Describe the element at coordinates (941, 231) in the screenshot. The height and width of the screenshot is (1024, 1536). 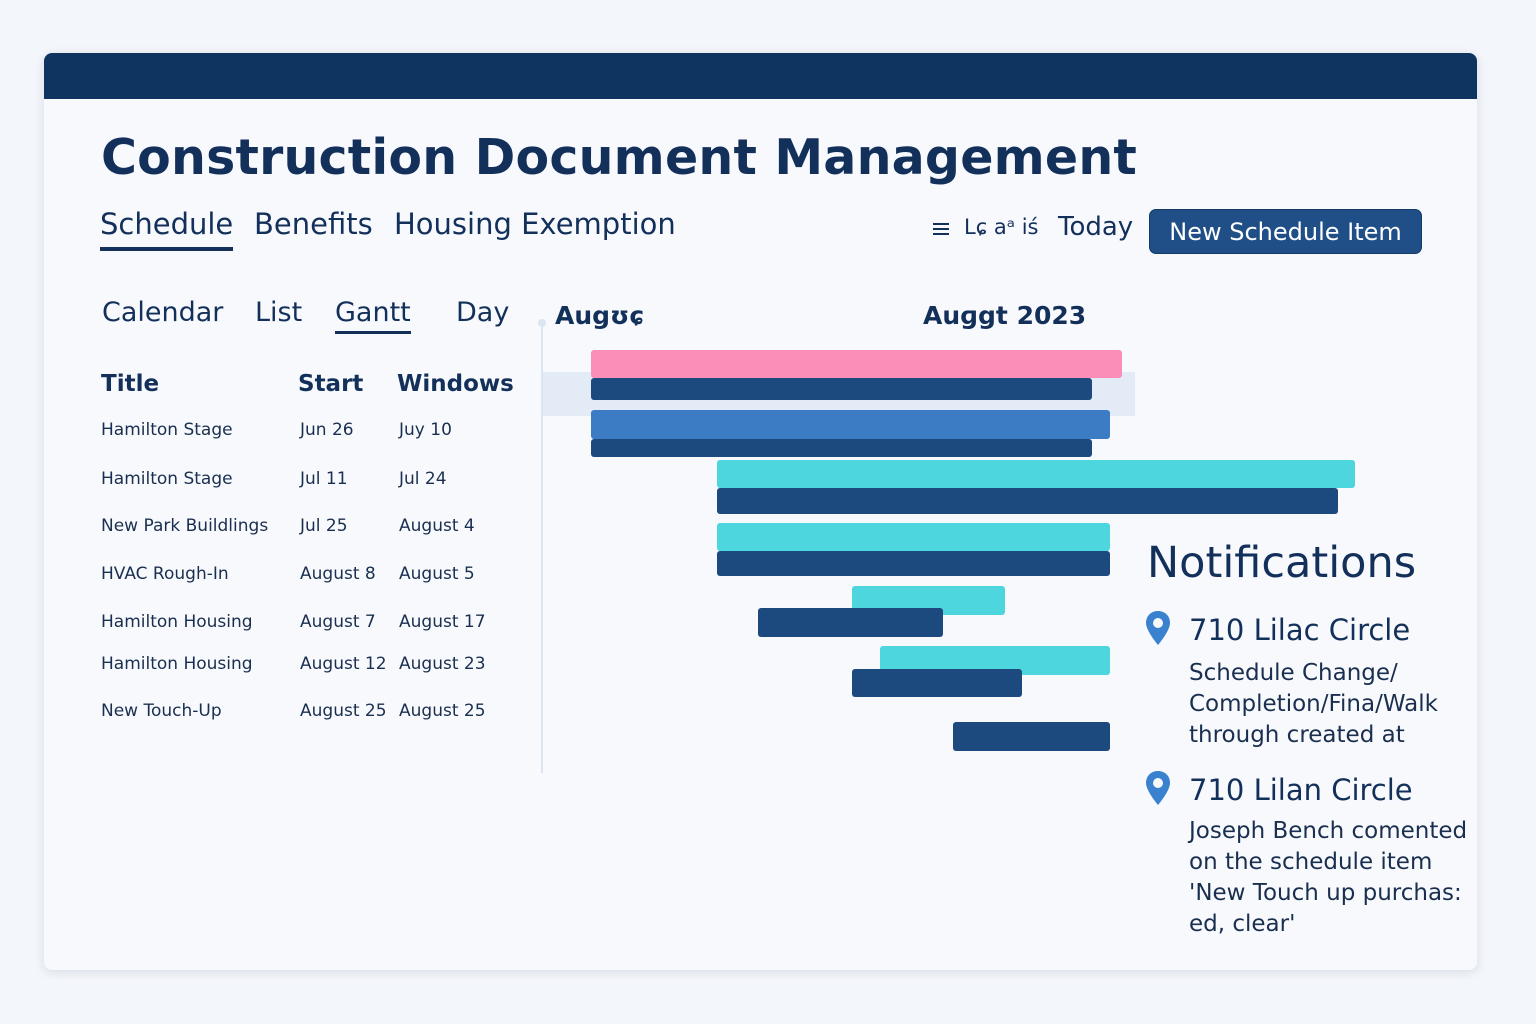
I see `list-icon` at that location.